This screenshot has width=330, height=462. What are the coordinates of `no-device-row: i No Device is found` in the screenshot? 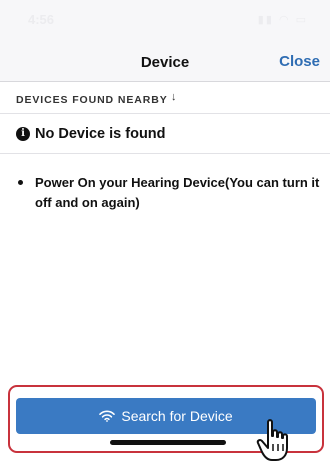 It's located at (165, 134).